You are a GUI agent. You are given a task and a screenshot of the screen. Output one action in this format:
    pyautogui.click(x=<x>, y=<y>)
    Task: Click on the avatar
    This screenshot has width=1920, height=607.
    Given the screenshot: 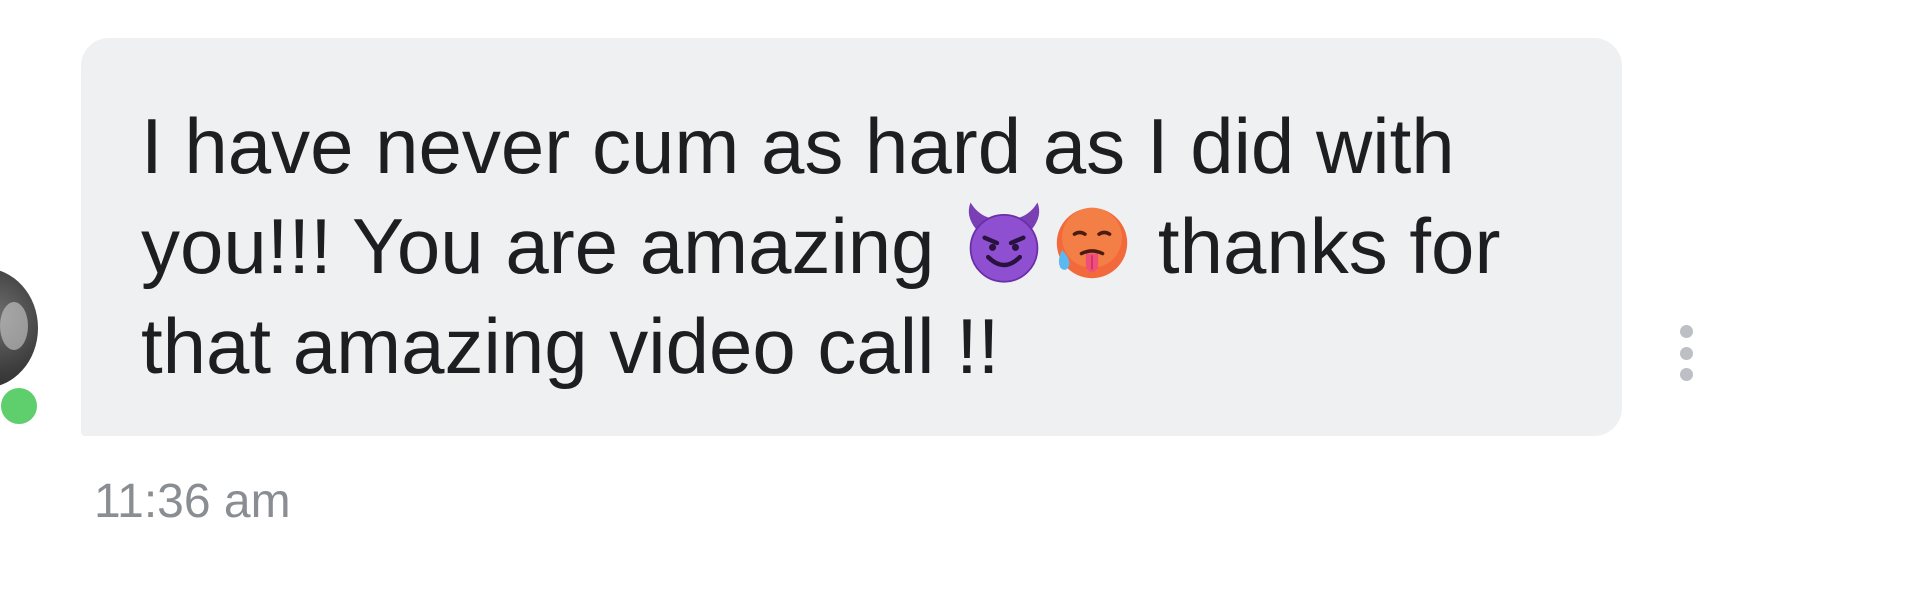 What is the action you would take?
    pyautogui.click(x=19, y=328)
    